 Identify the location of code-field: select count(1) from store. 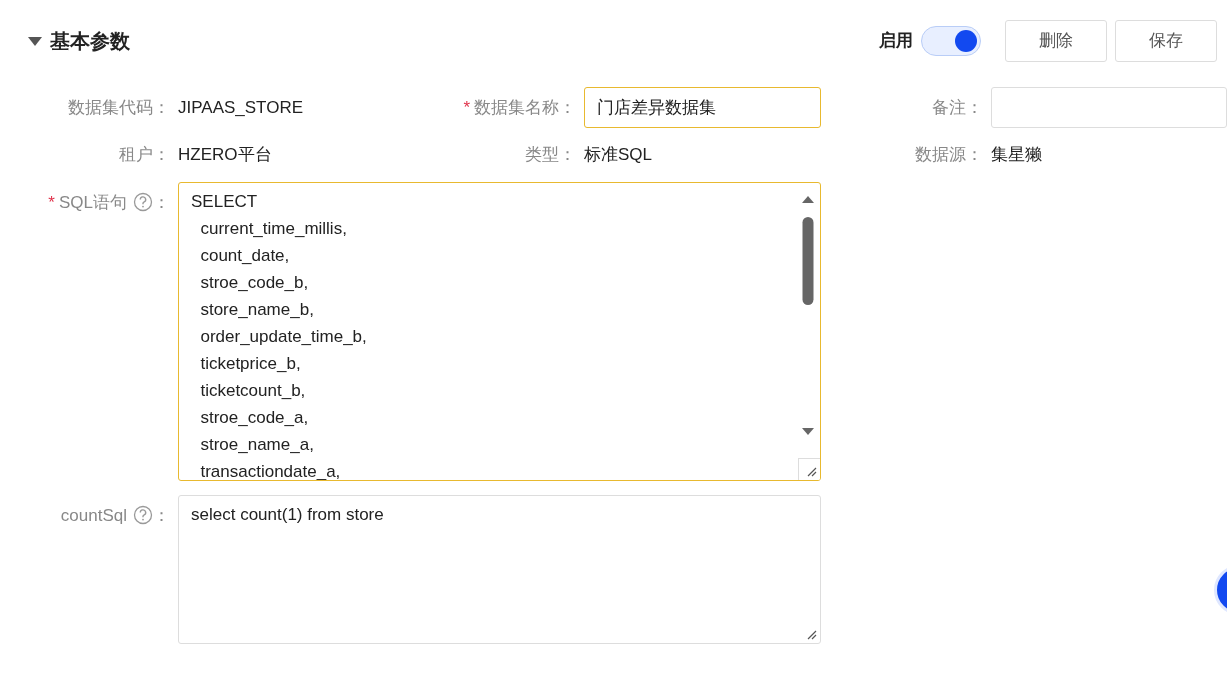
(499, 569).